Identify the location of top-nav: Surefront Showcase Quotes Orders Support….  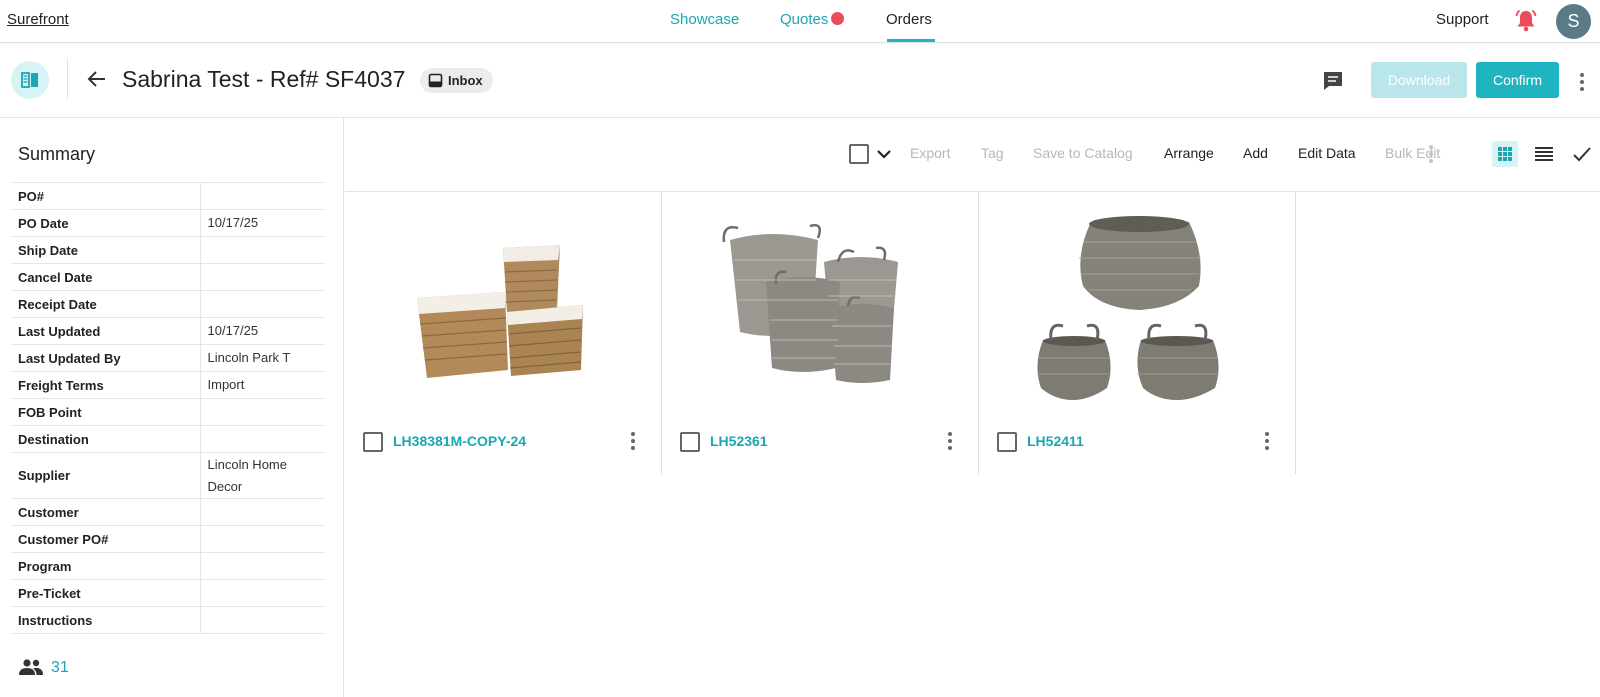
(800, 21).